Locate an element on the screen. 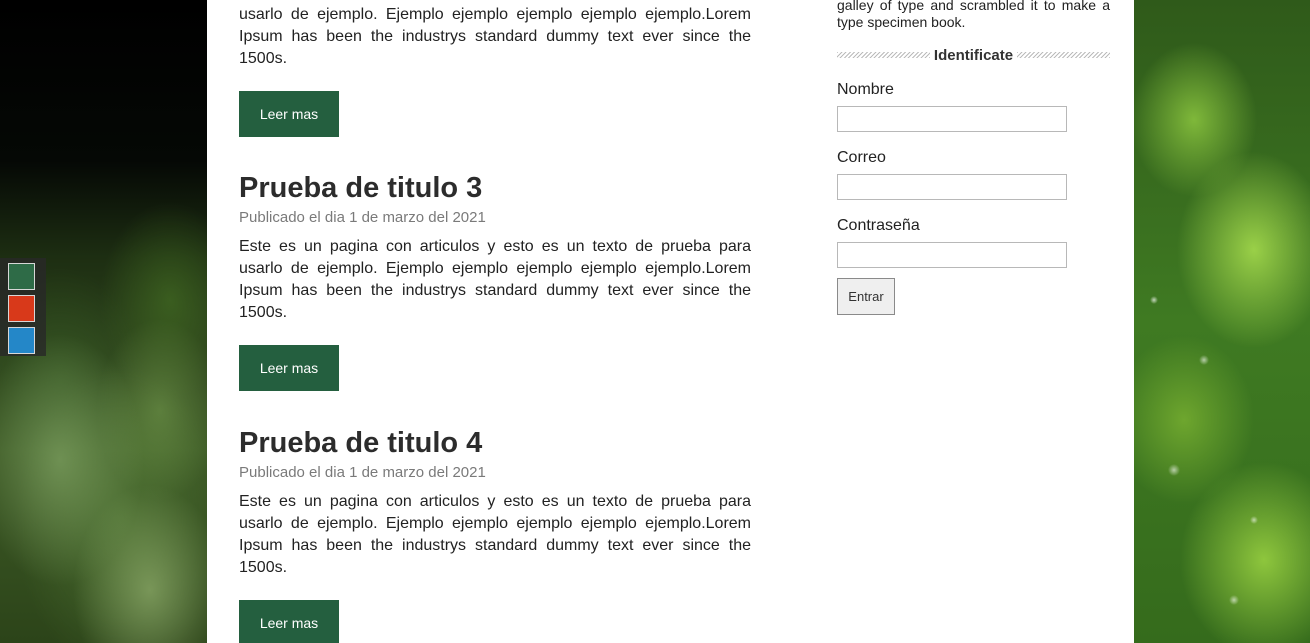 The height and width of the screenshot is (643, 1310). divider-hatch-right is located at coordinates (1063, 55).